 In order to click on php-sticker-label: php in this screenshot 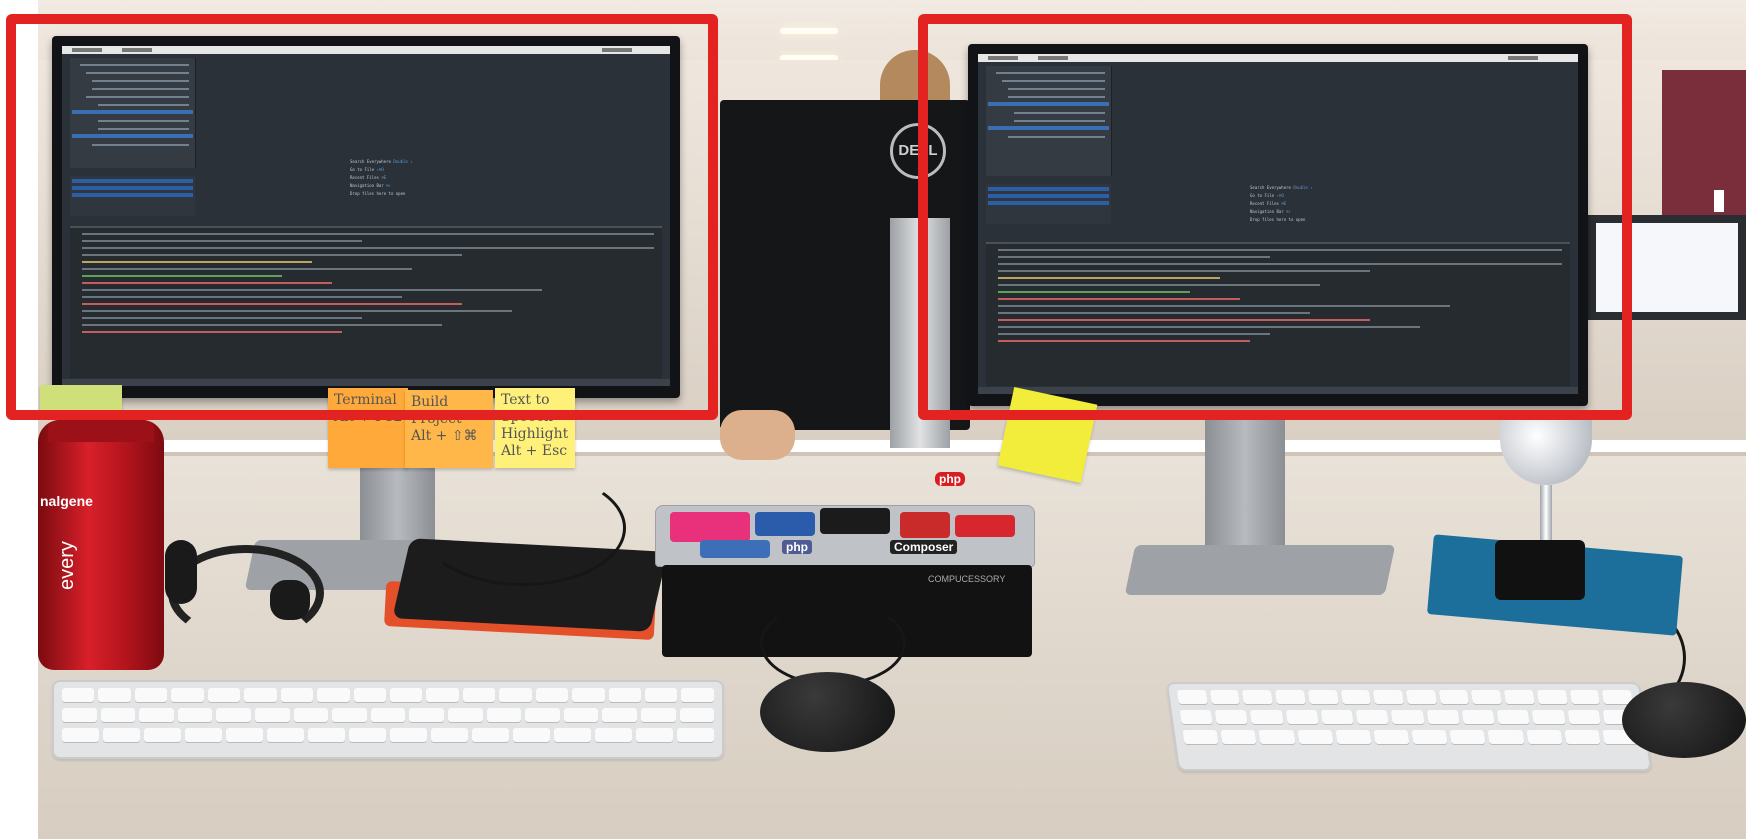, I will do `click(797, 547)`.